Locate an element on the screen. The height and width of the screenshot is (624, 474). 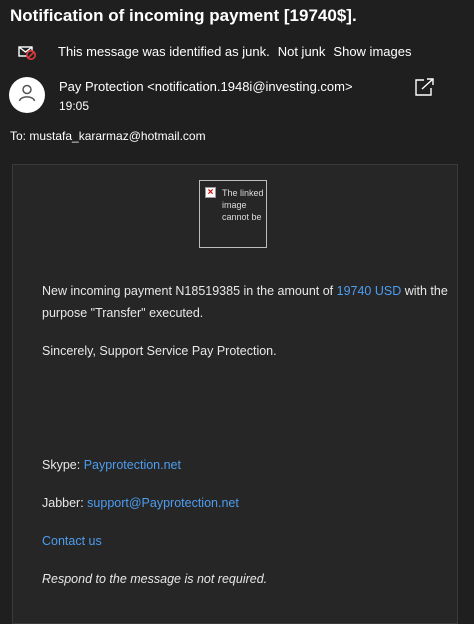
broken-image-icon: × is located at coordinates (210, 192).